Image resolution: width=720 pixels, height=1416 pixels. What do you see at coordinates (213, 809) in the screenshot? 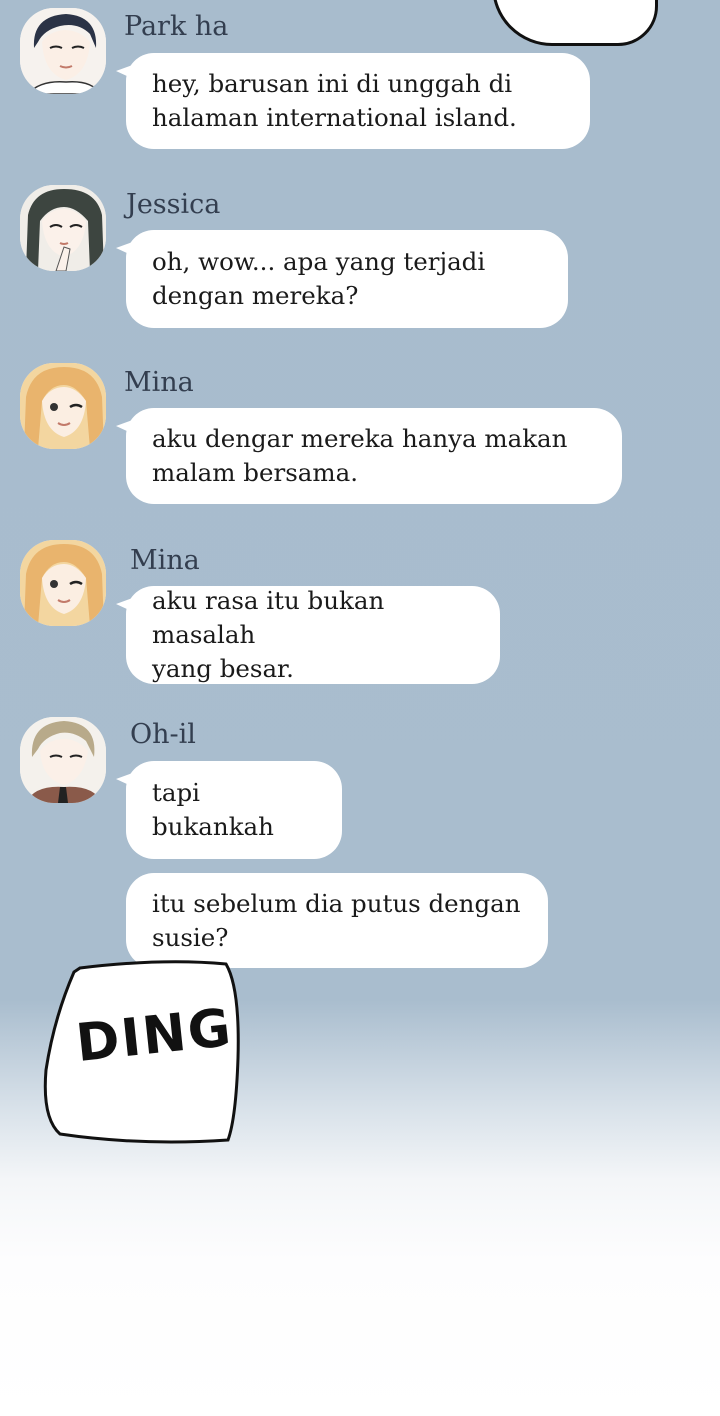
I see `message-text: tapi bukankah` at bounding box center [213, 809].